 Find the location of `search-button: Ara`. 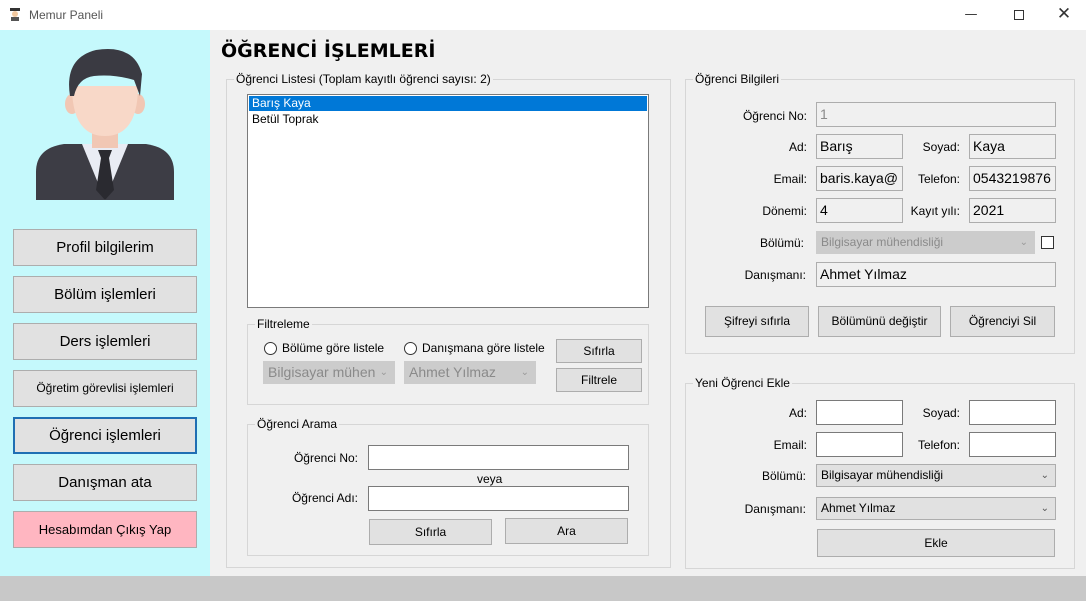

search-button: Ara is located at coordinates (566, 531).